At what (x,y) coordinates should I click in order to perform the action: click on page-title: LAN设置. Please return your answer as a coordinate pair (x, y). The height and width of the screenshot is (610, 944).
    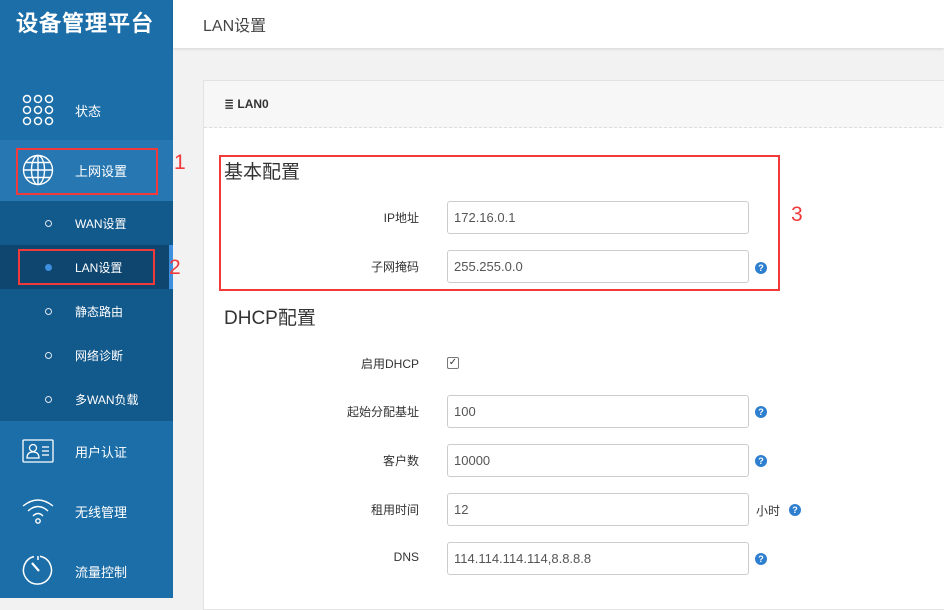
    Looking at the image, I should click on (235, 26).